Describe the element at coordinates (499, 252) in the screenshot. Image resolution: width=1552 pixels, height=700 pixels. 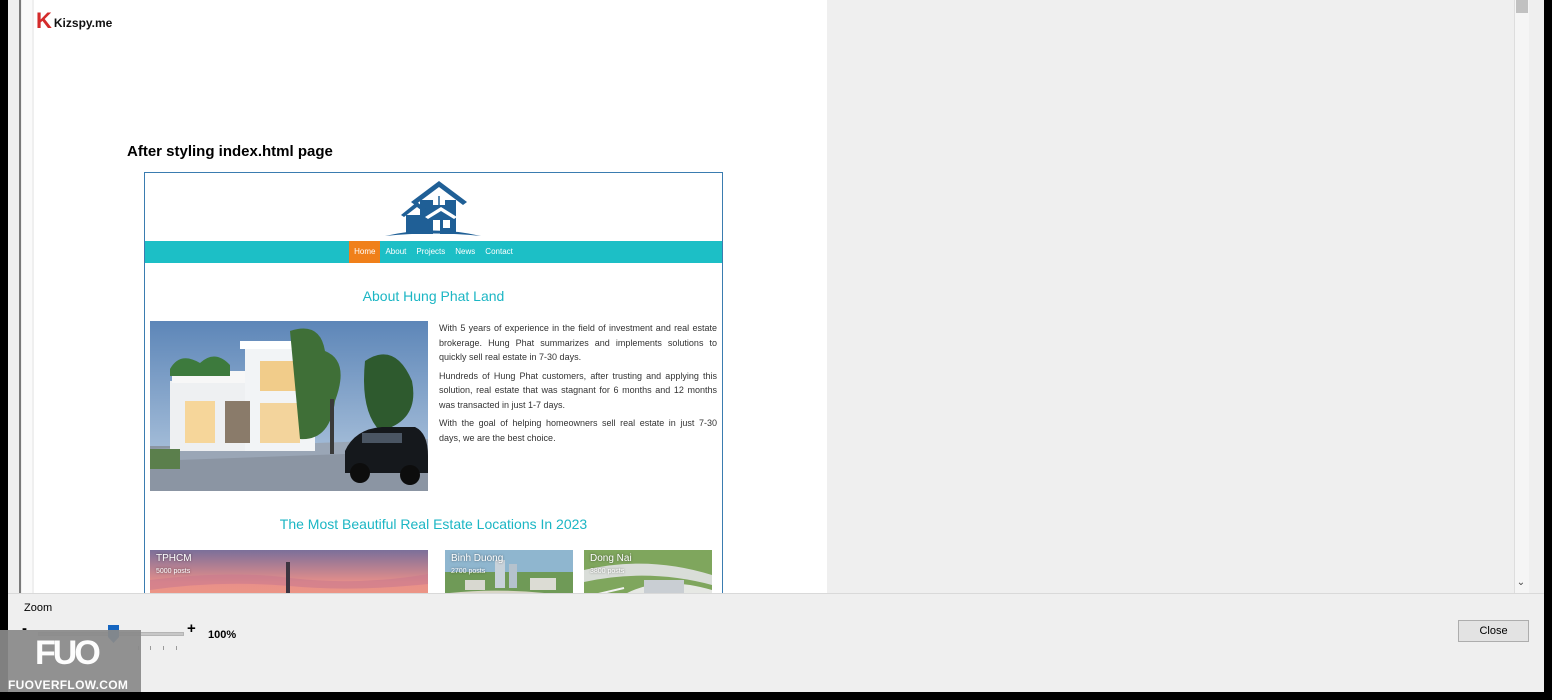
I see `nav-contact: Contact` at that location.